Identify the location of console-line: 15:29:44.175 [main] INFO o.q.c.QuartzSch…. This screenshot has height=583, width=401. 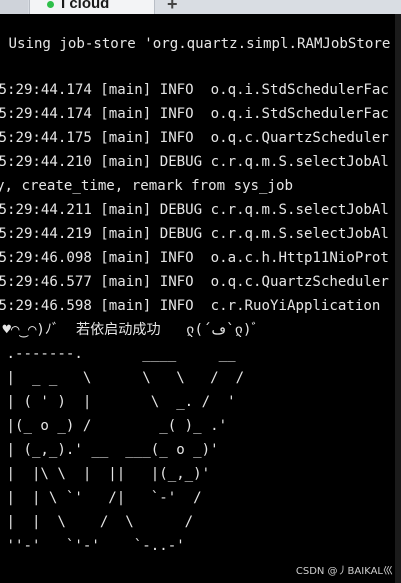
(194, 138).